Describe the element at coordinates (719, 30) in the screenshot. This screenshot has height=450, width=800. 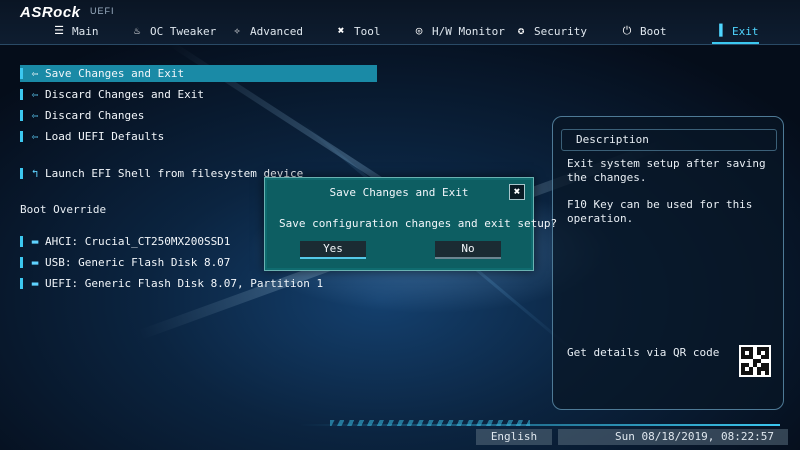
I see `exit-icon: ▐` at that location.